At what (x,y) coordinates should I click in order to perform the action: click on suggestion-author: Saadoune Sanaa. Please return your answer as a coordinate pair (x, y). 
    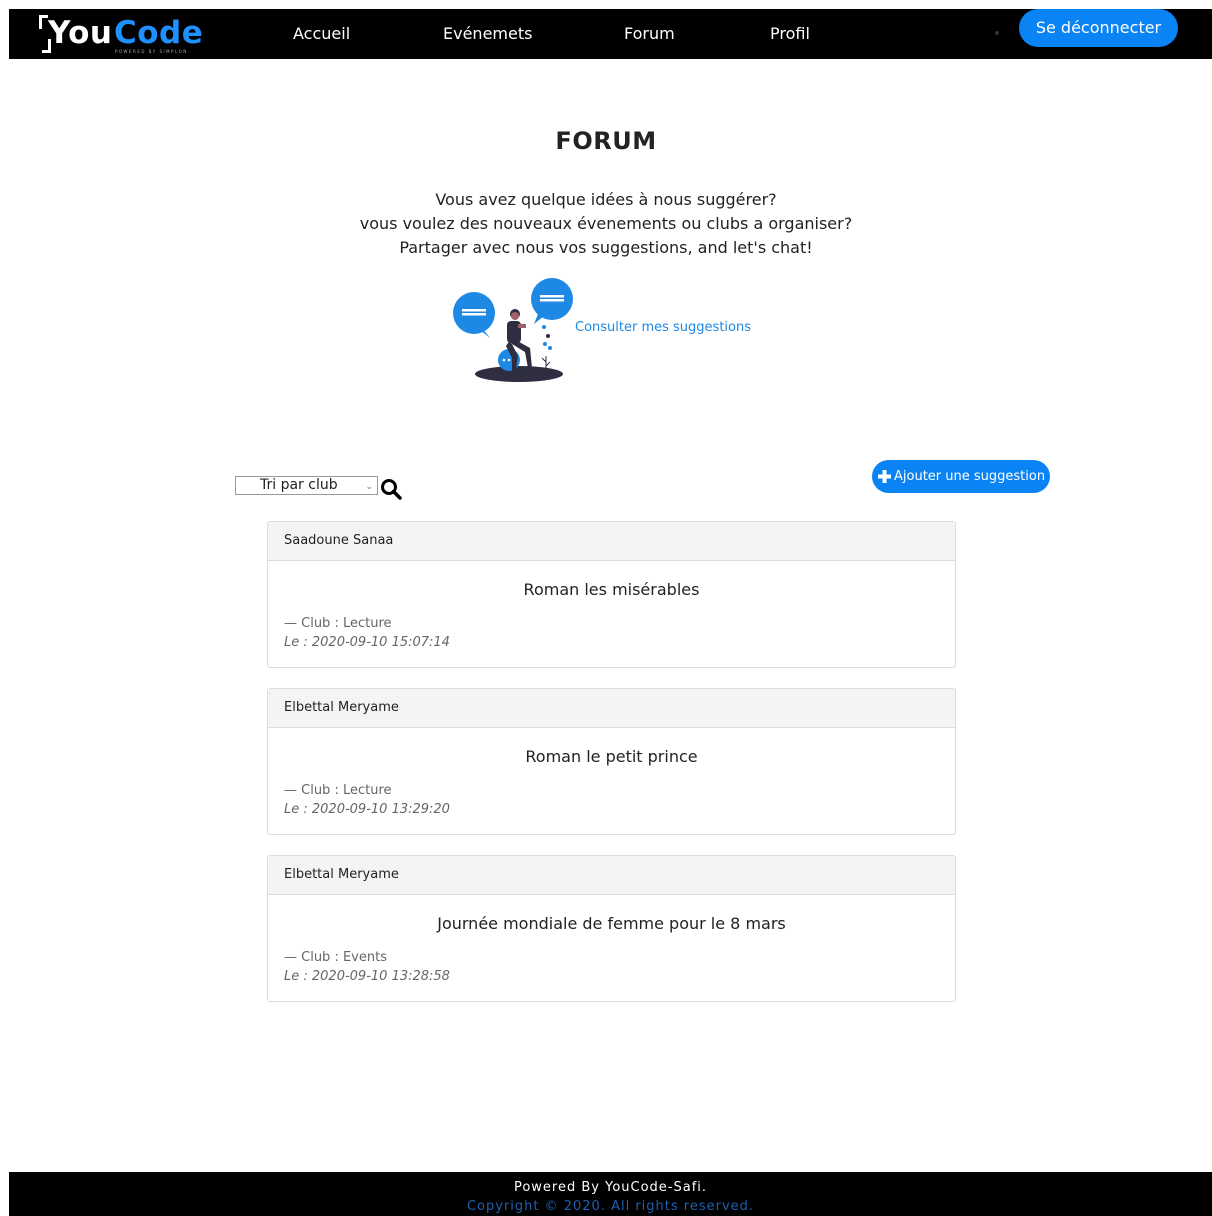
    Looking at the image, I should click on (611, 541).